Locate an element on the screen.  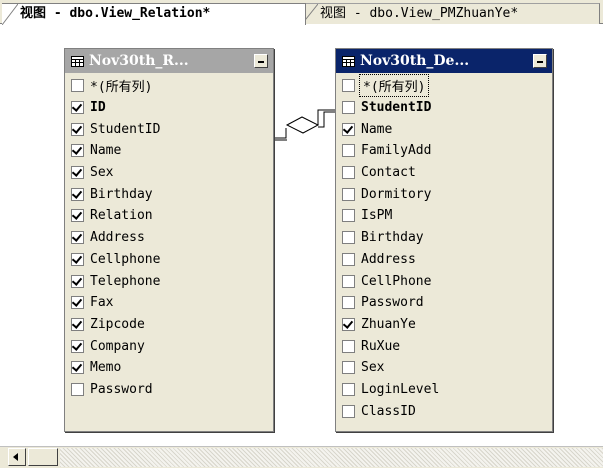
column-label: Address is located at coordinates (388, 259).